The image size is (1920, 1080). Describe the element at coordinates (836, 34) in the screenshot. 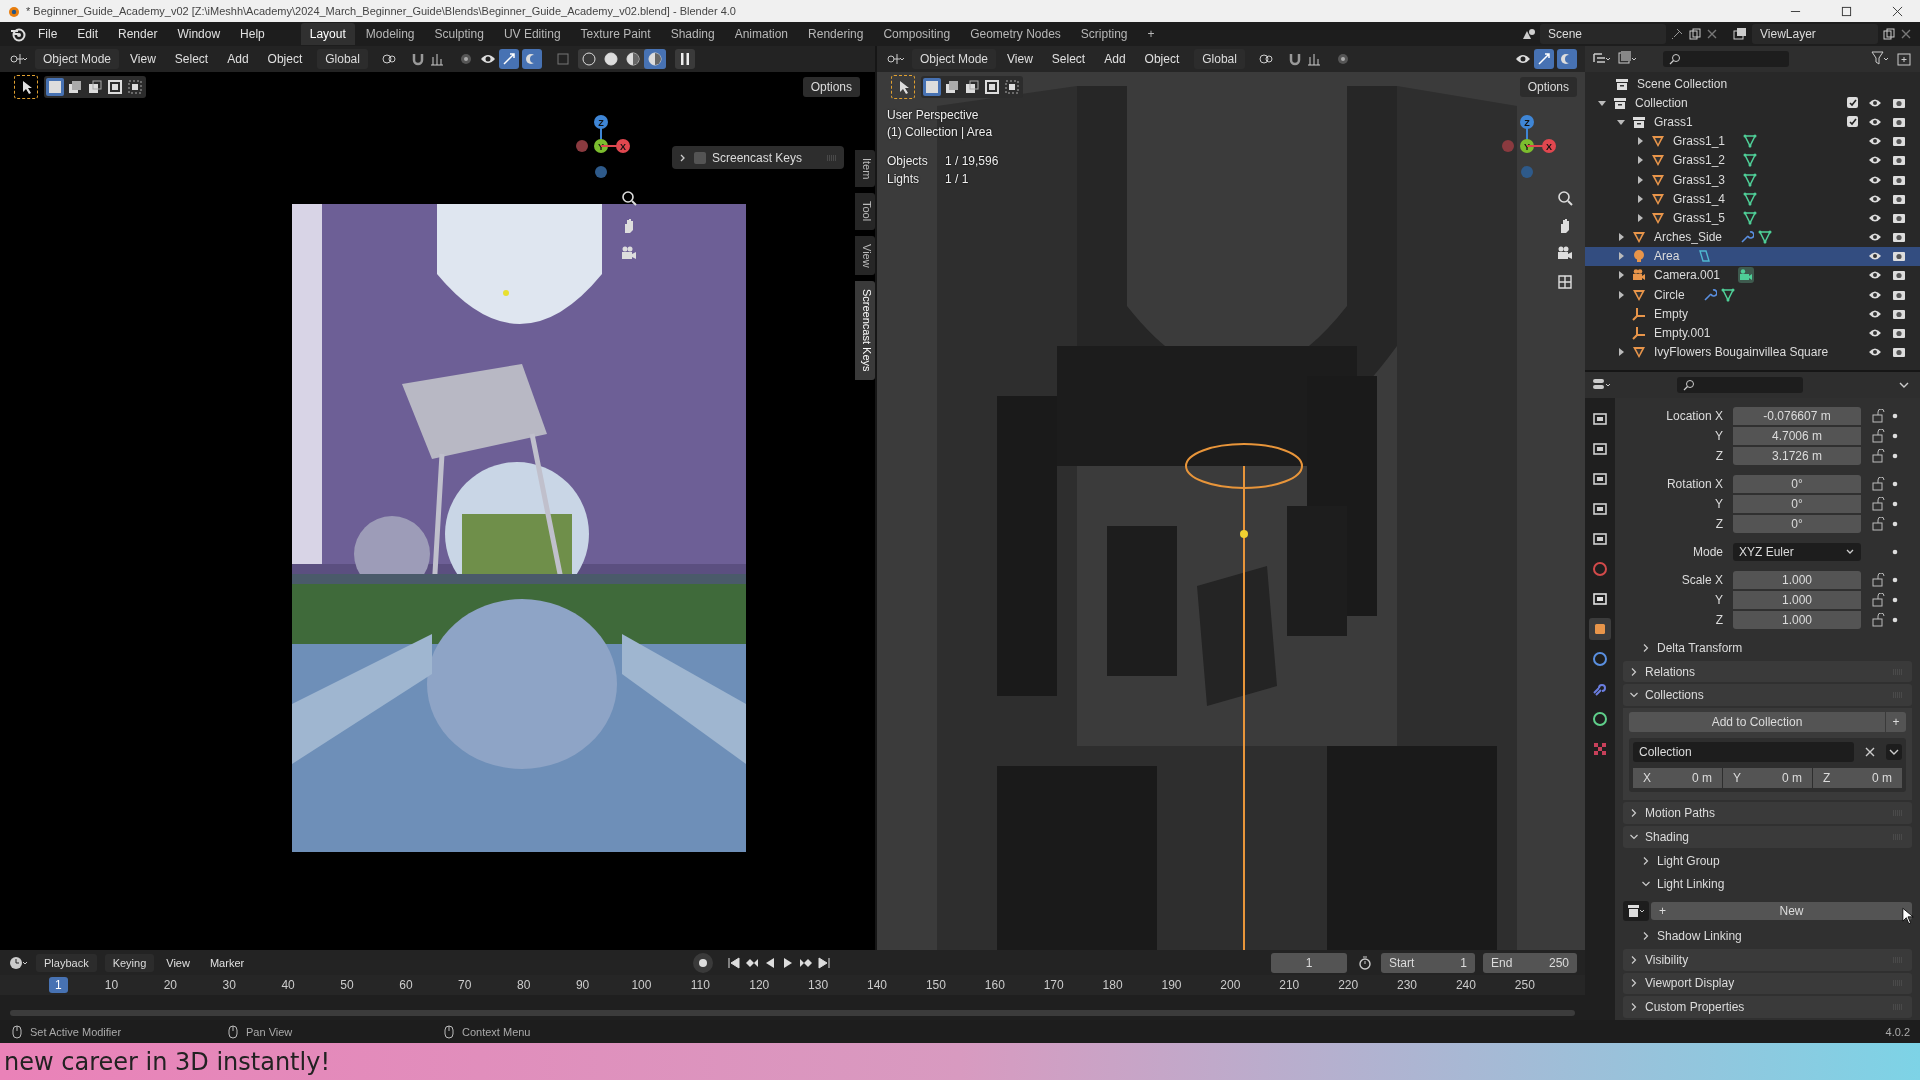

I see `workspace-tab: Rendering` at that location.